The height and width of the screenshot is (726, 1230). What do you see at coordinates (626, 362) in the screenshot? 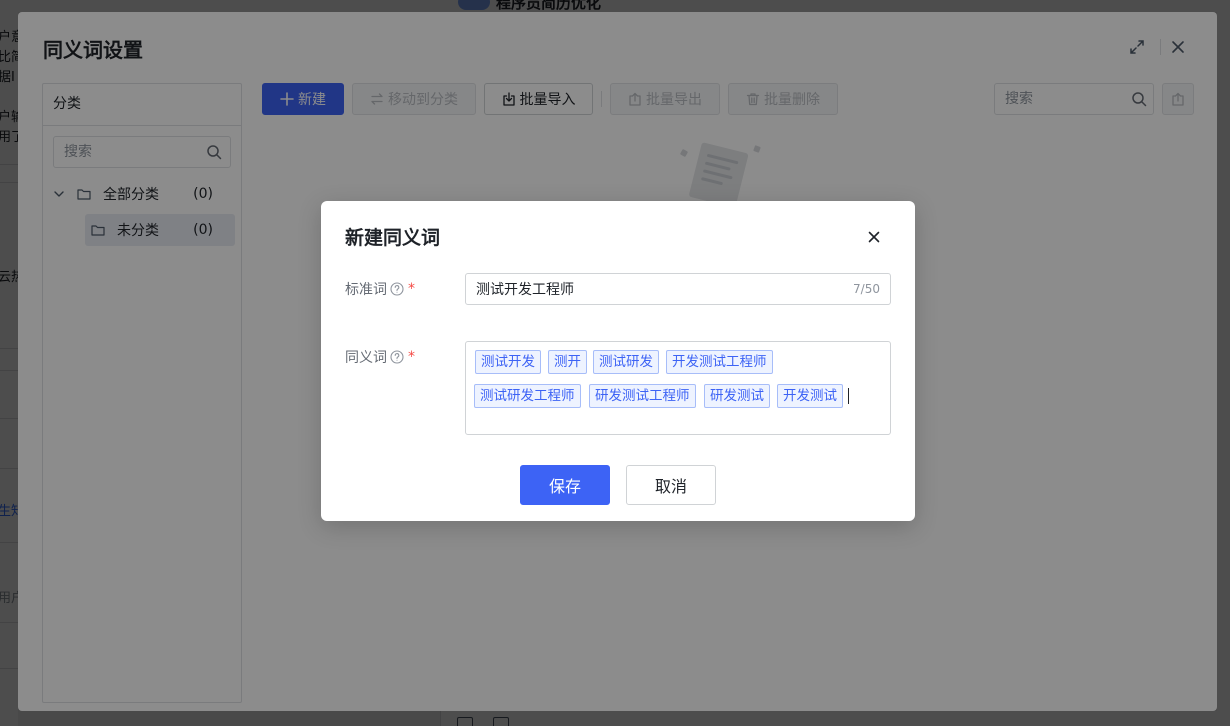
I see `synonym-tag: 测试研发` at bounding box center [626, 362].